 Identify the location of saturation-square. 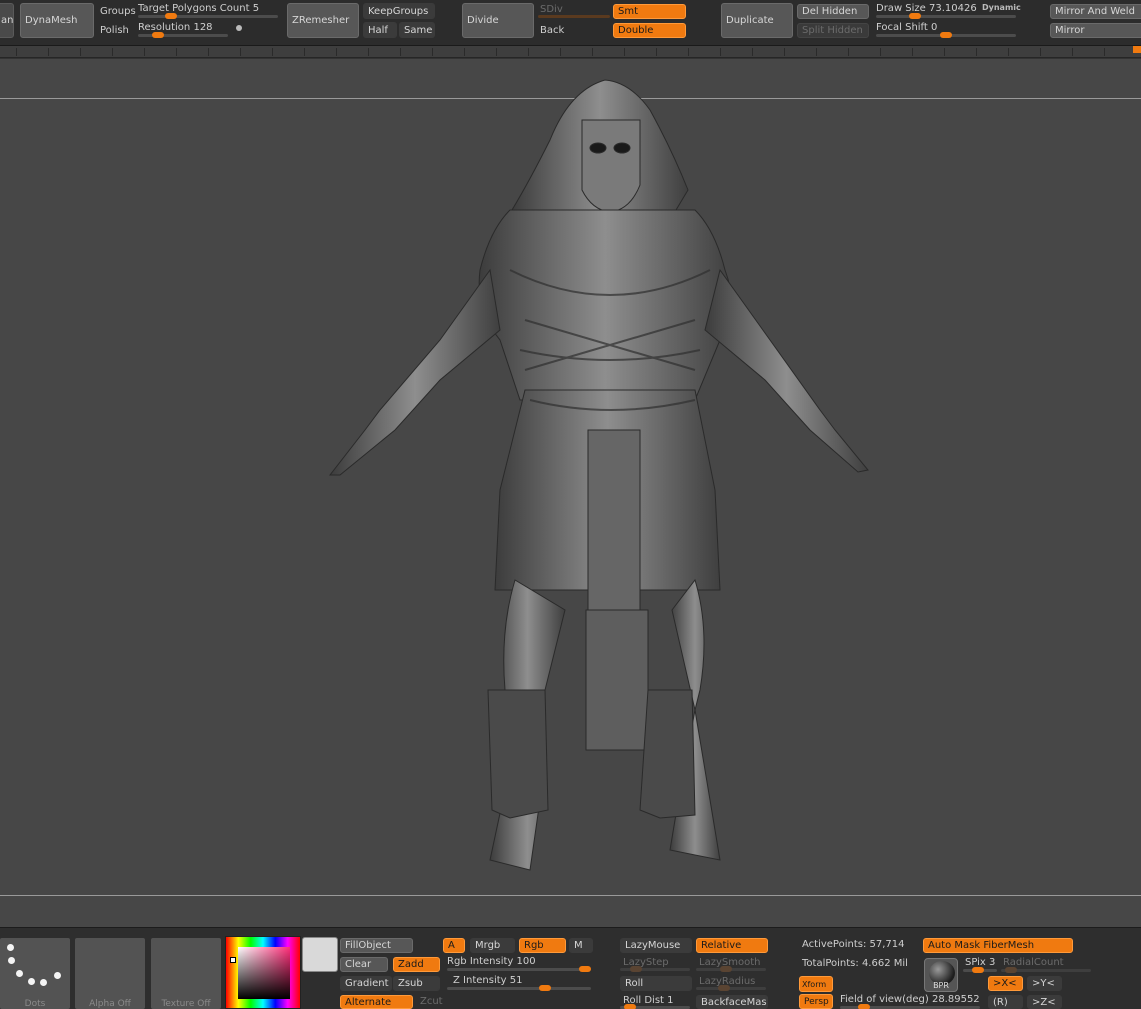
(264, 973).